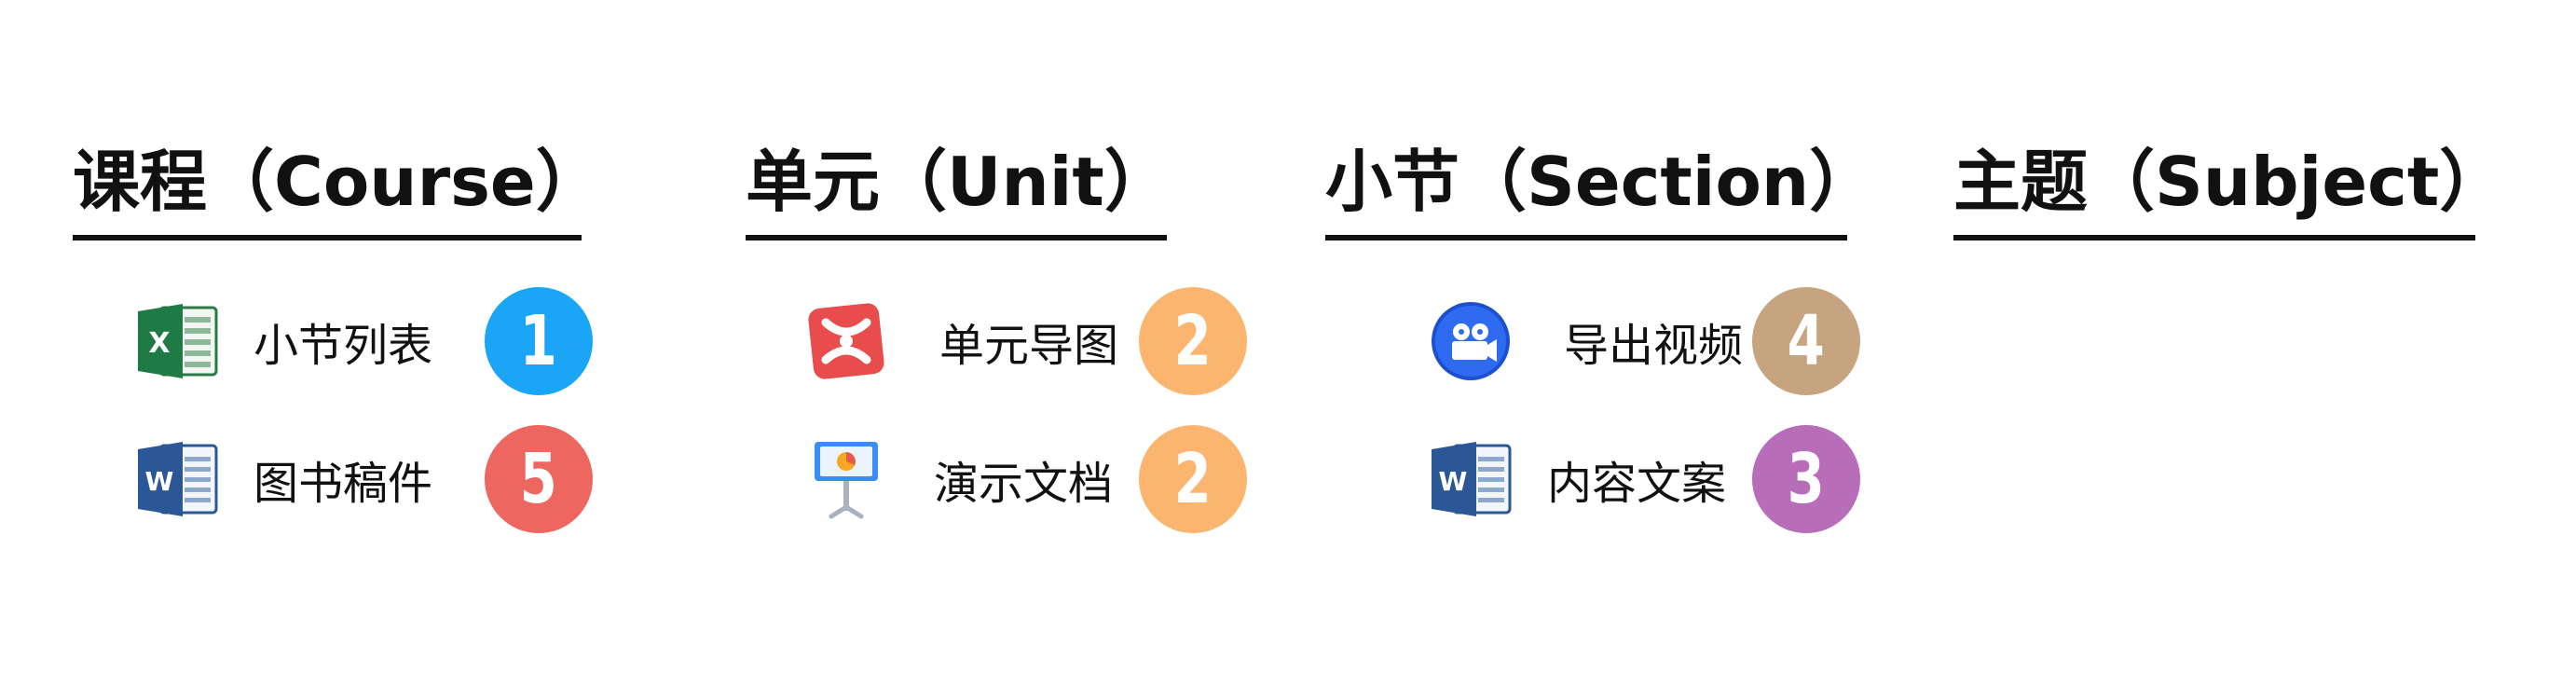 The image size is (2576, 673). I want to click on count-badge-course-1: 1, so click(539, 341).